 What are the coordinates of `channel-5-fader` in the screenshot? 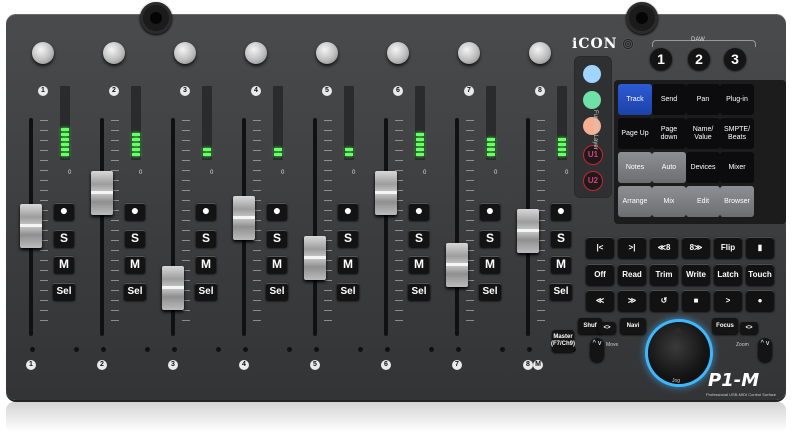 It's located at (315, 257).